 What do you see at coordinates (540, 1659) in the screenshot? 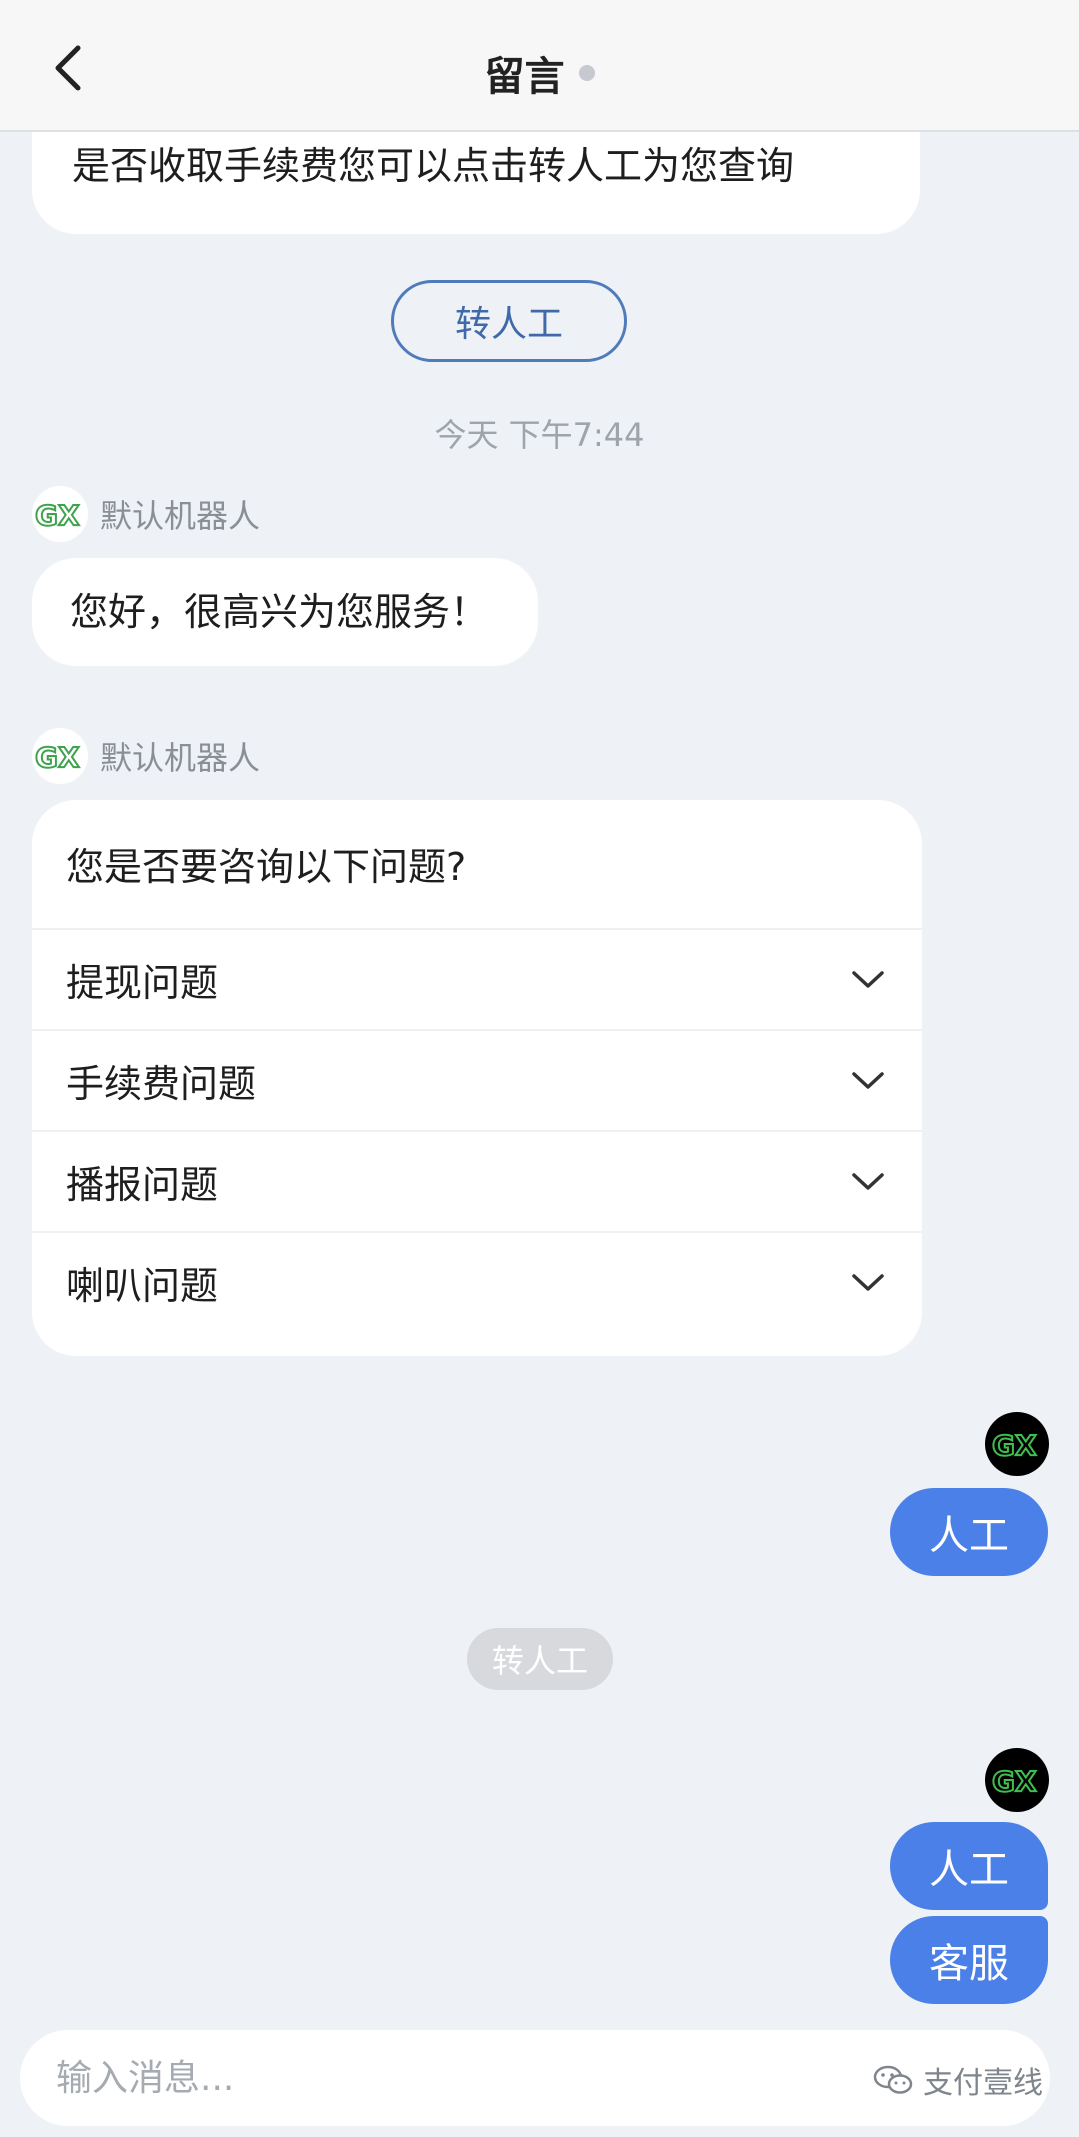
I see `system-transfer-notice: 转人工` at bounding box center [540, 1659].